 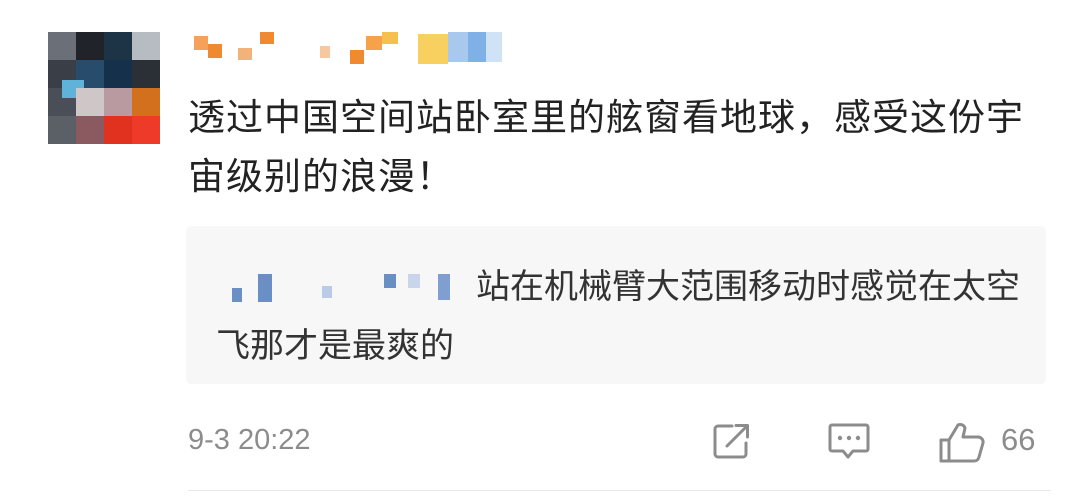 What do you see at coordinates (104, 88) in the screenshot?
I see `avatar` at bounding box center [104, 88].